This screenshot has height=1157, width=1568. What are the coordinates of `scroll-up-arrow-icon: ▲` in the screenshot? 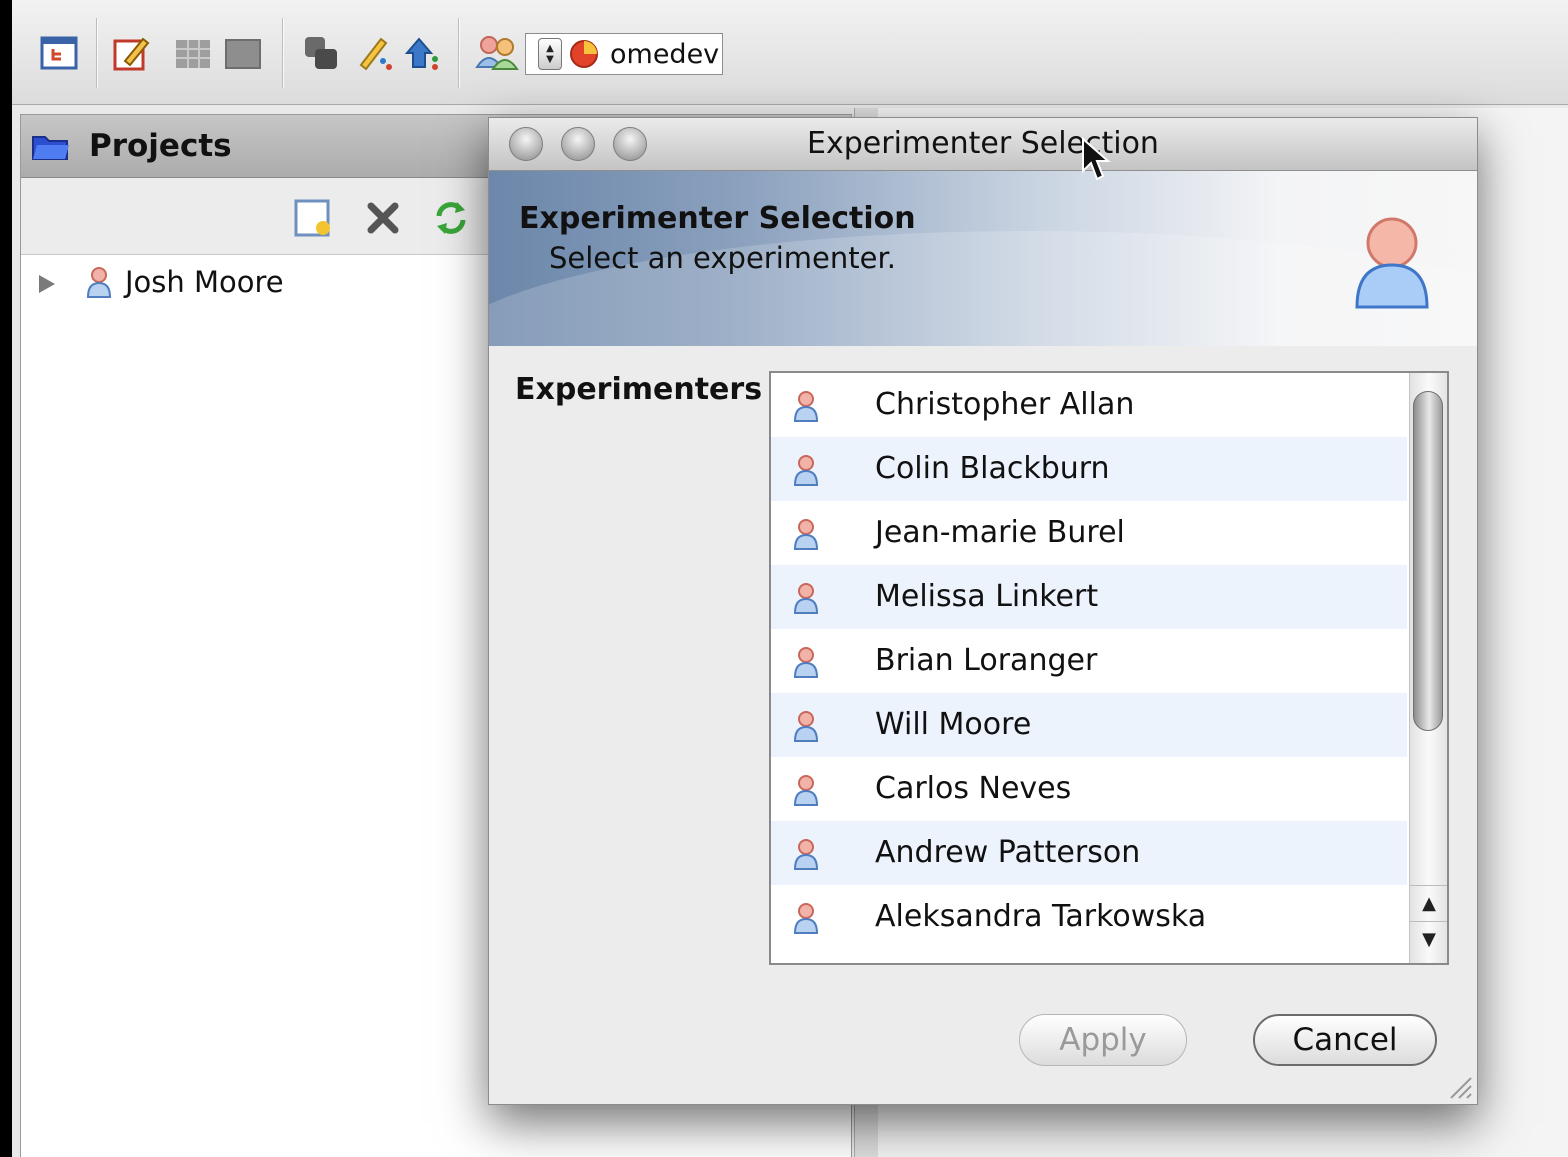 It's located at (1428, 902).